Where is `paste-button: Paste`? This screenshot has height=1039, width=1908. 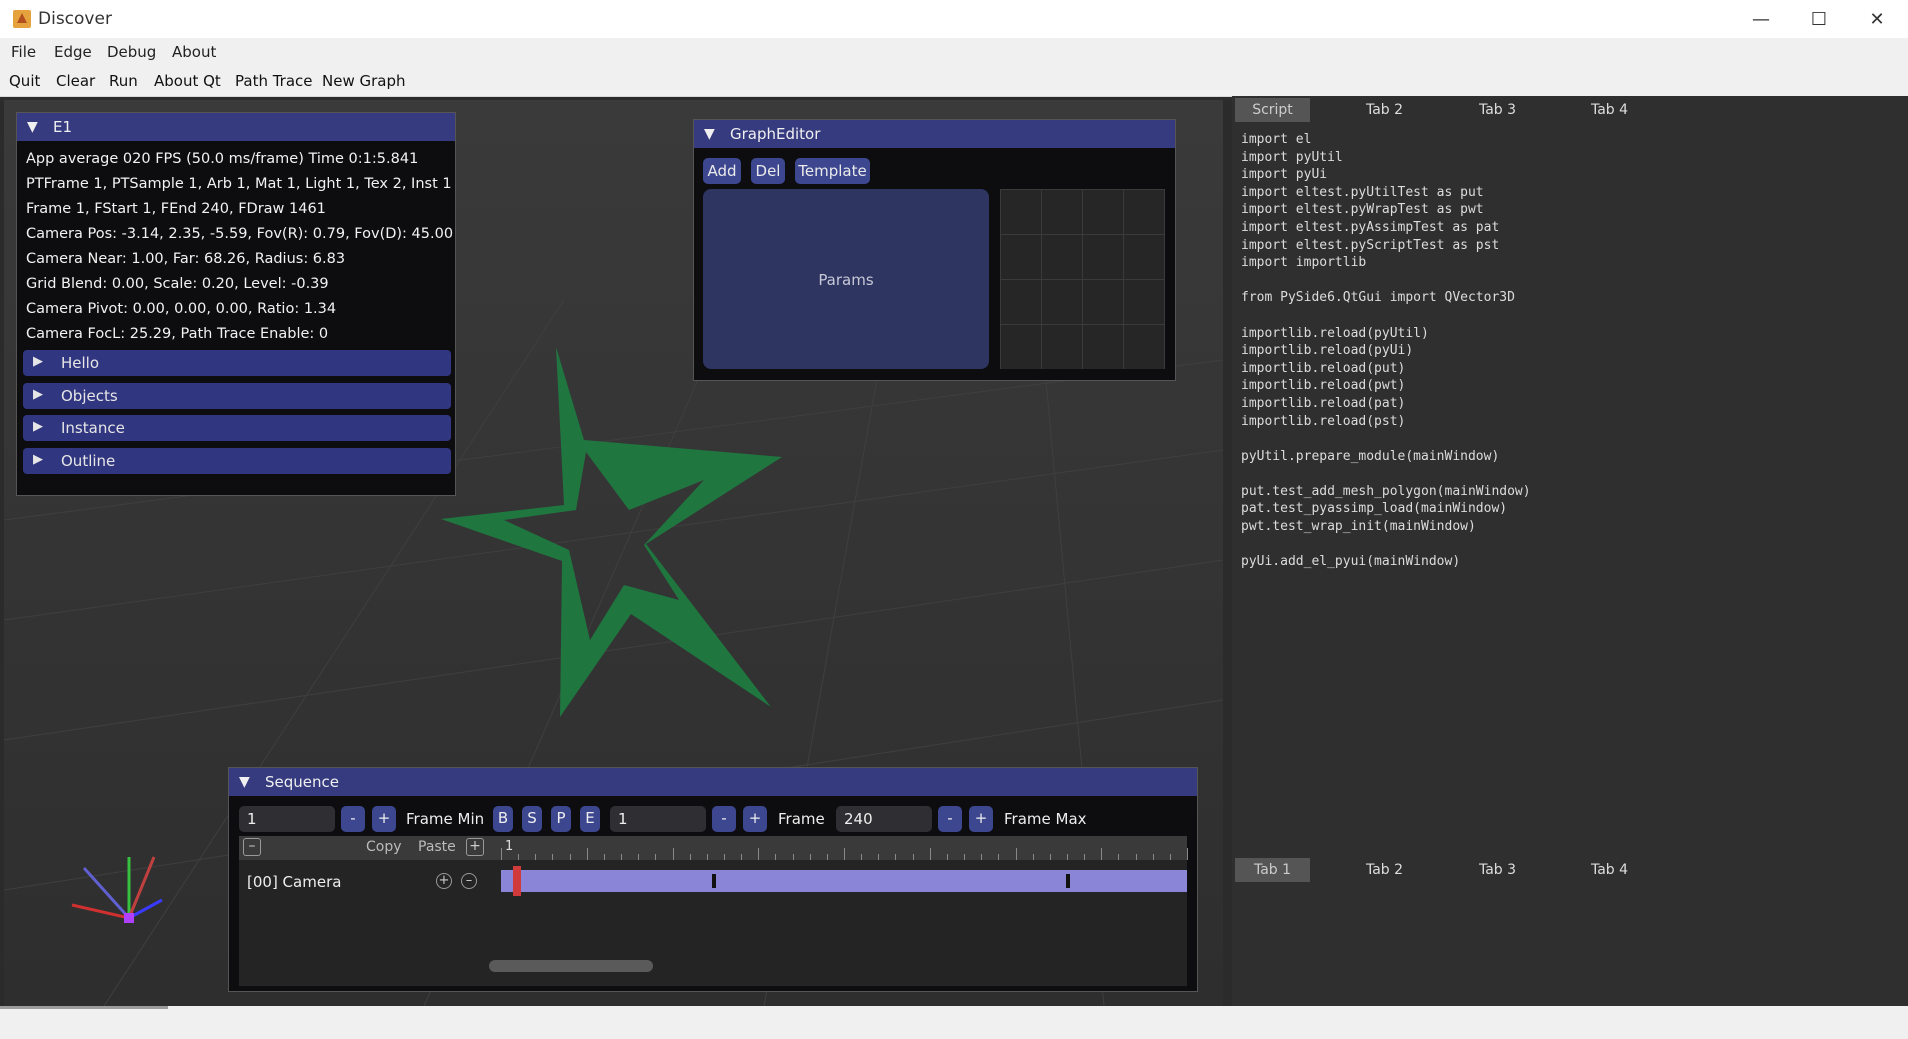
paste-button: Paste is located at coordinates (437, 847).